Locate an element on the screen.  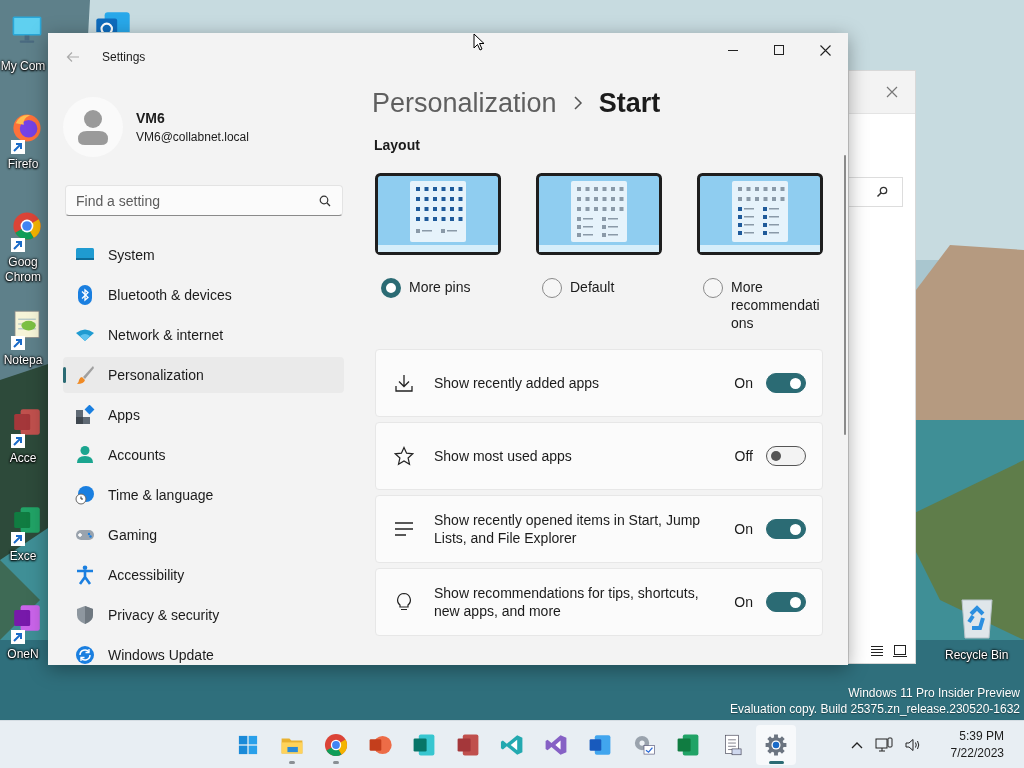
nav-item: System is located at coordinates (203, 255).